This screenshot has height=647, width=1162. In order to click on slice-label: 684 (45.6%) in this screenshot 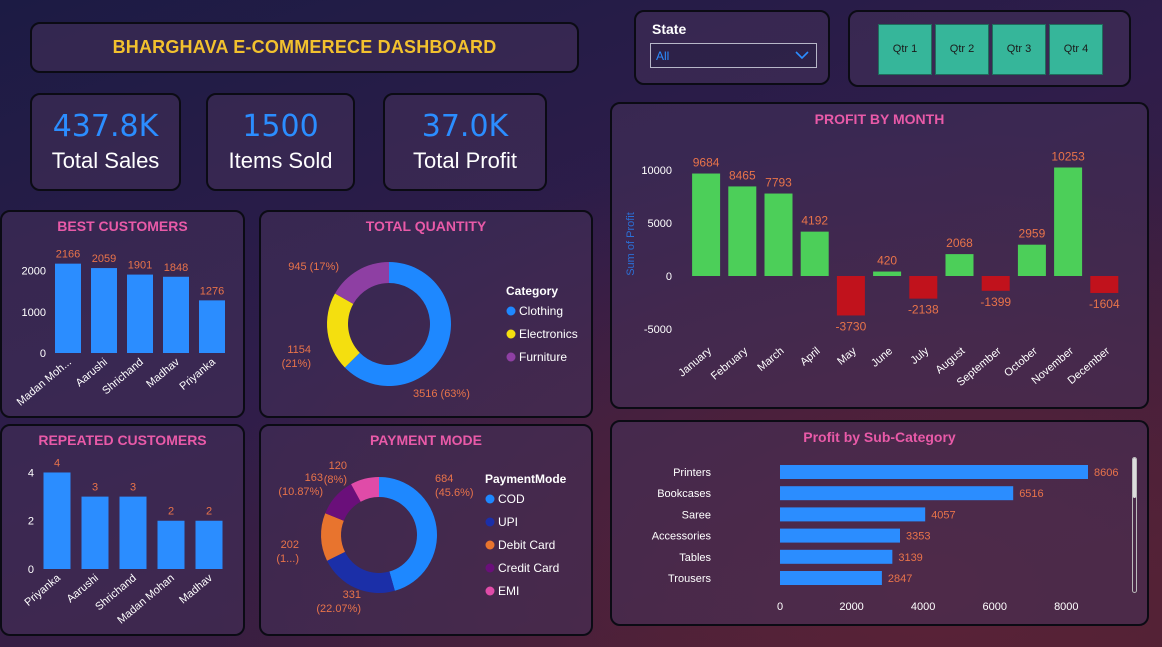, I will do `click(454, 486)`.